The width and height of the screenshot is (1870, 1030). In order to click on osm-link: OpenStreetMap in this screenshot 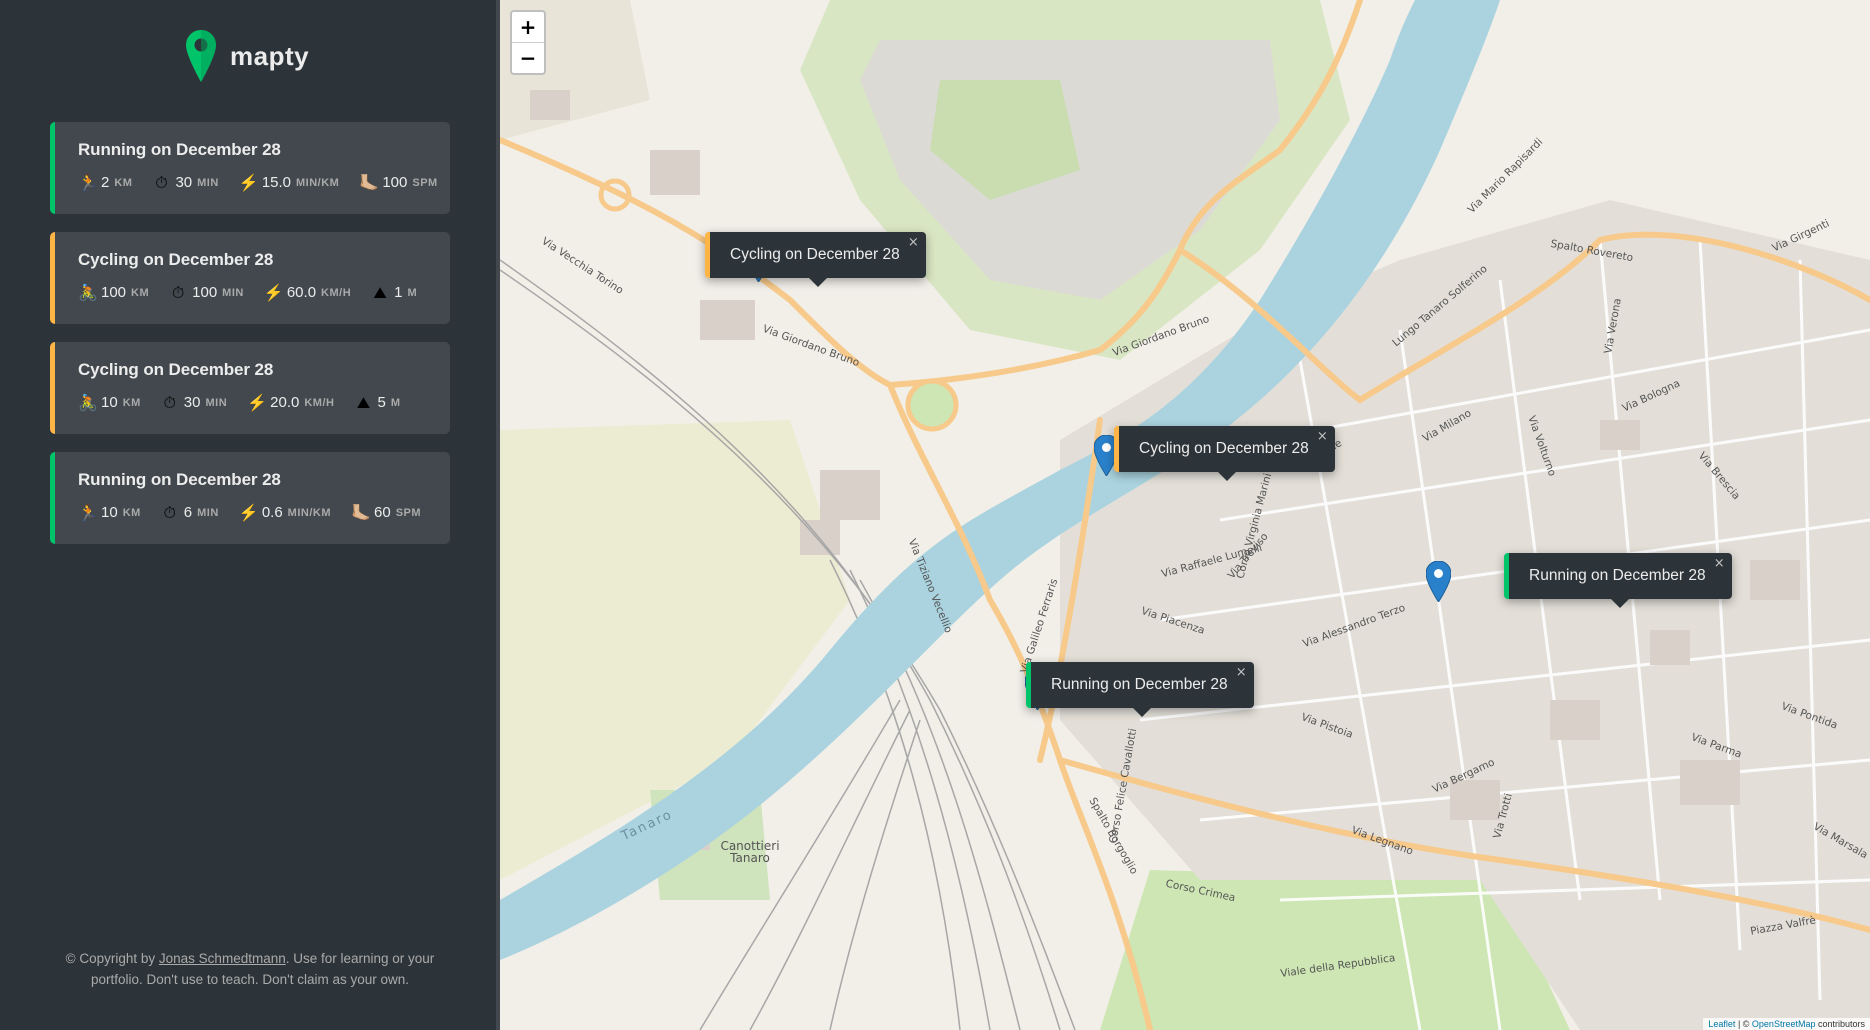, I will do `click(1784, 1024)`.